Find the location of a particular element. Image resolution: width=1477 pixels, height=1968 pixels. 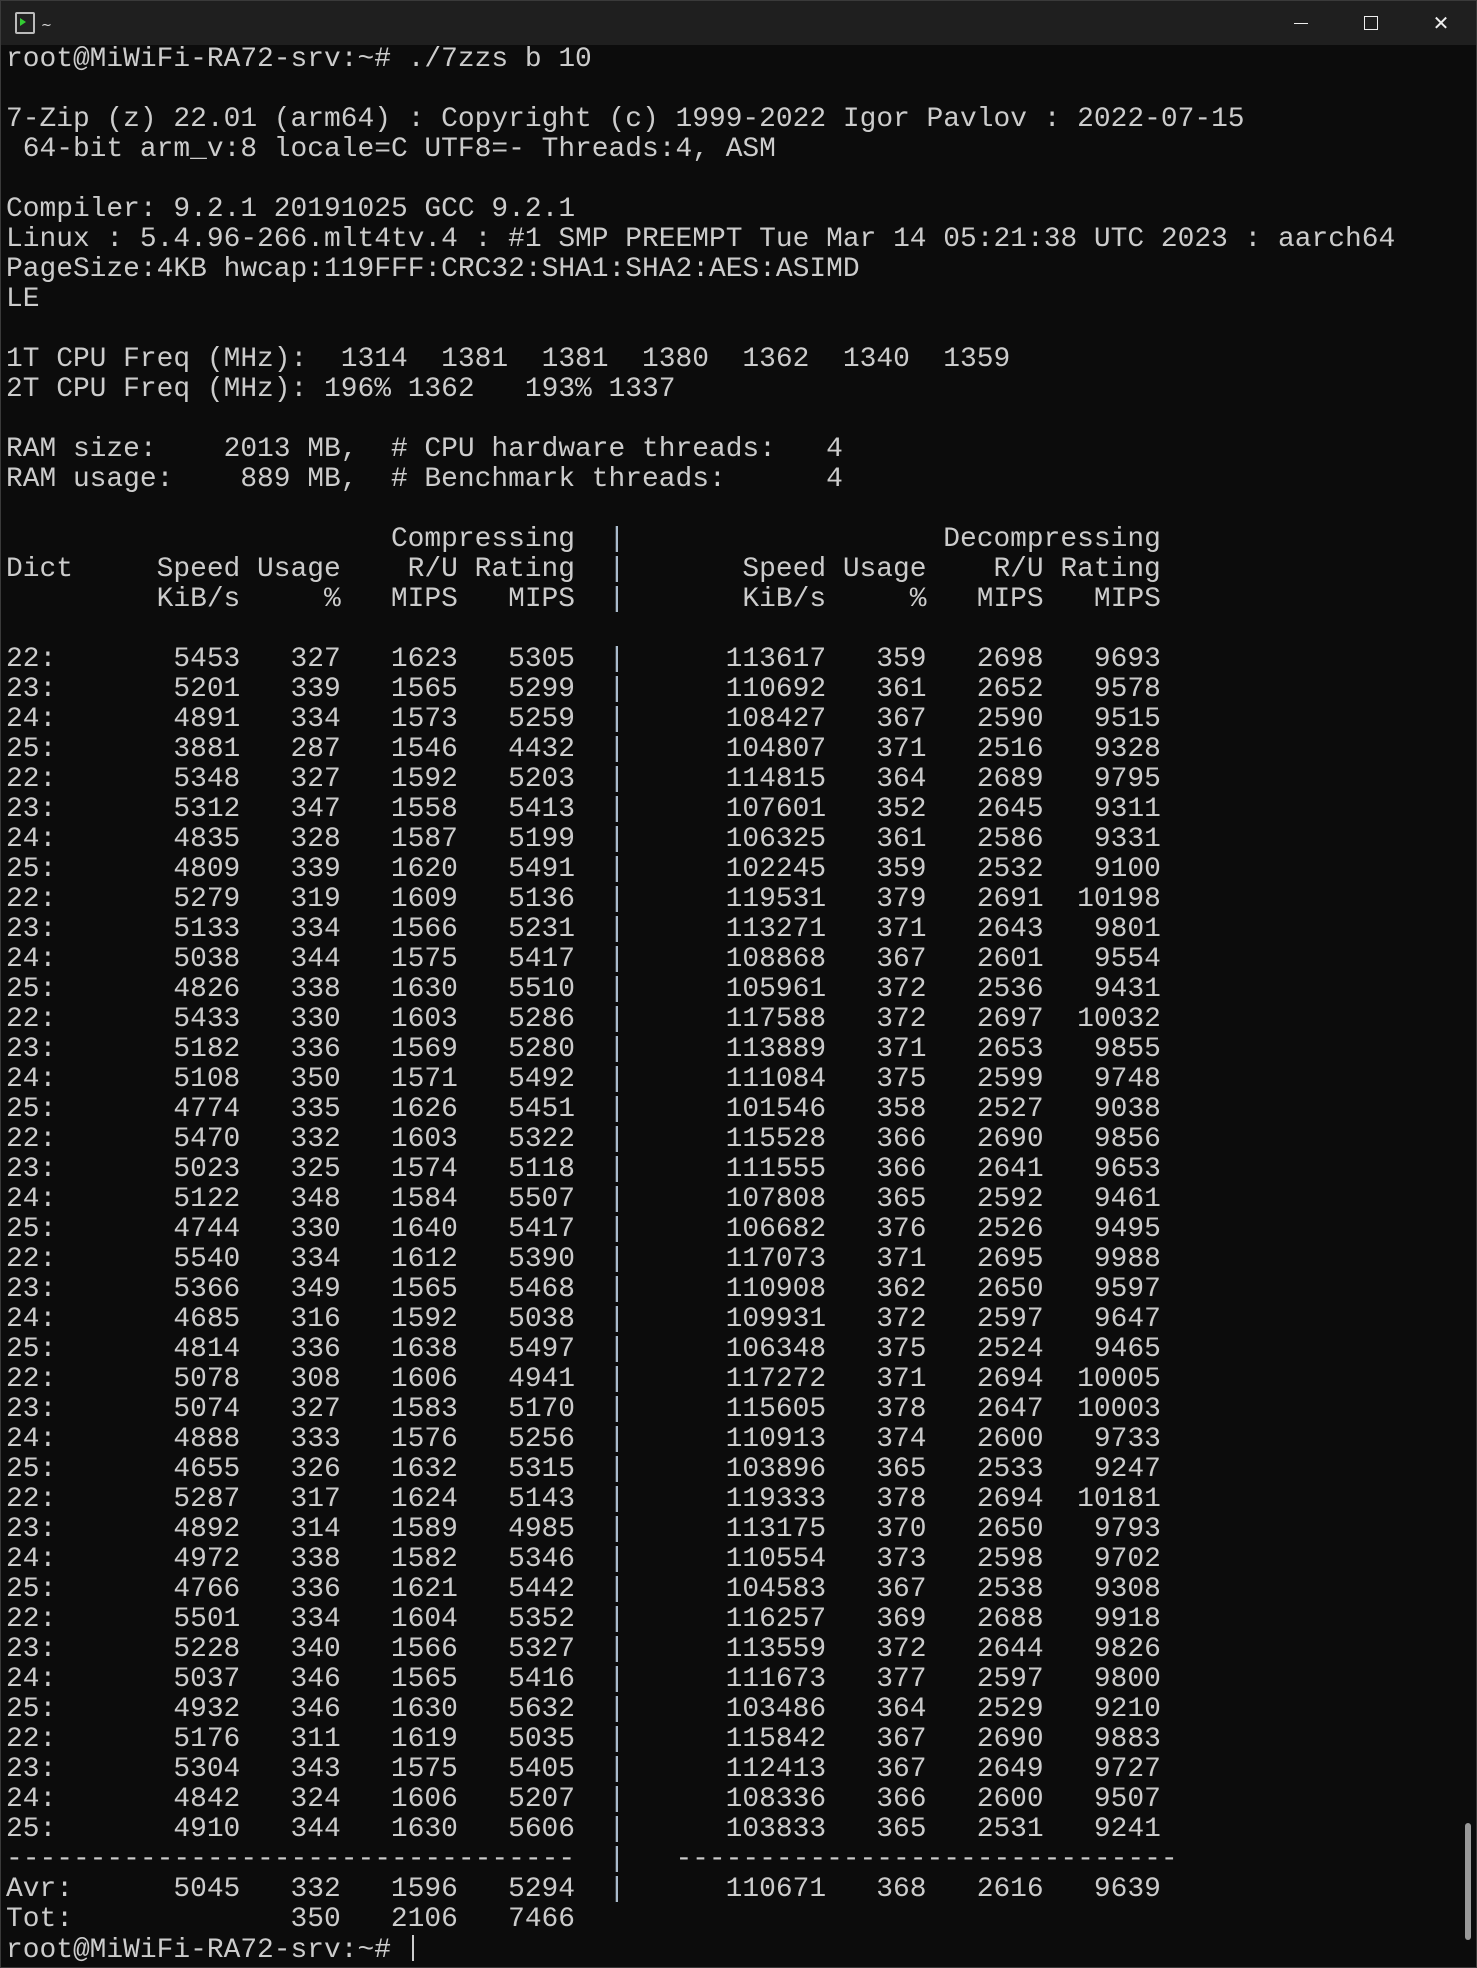

comp-usage-cell: 335 is located at coordinates (315, 1109).